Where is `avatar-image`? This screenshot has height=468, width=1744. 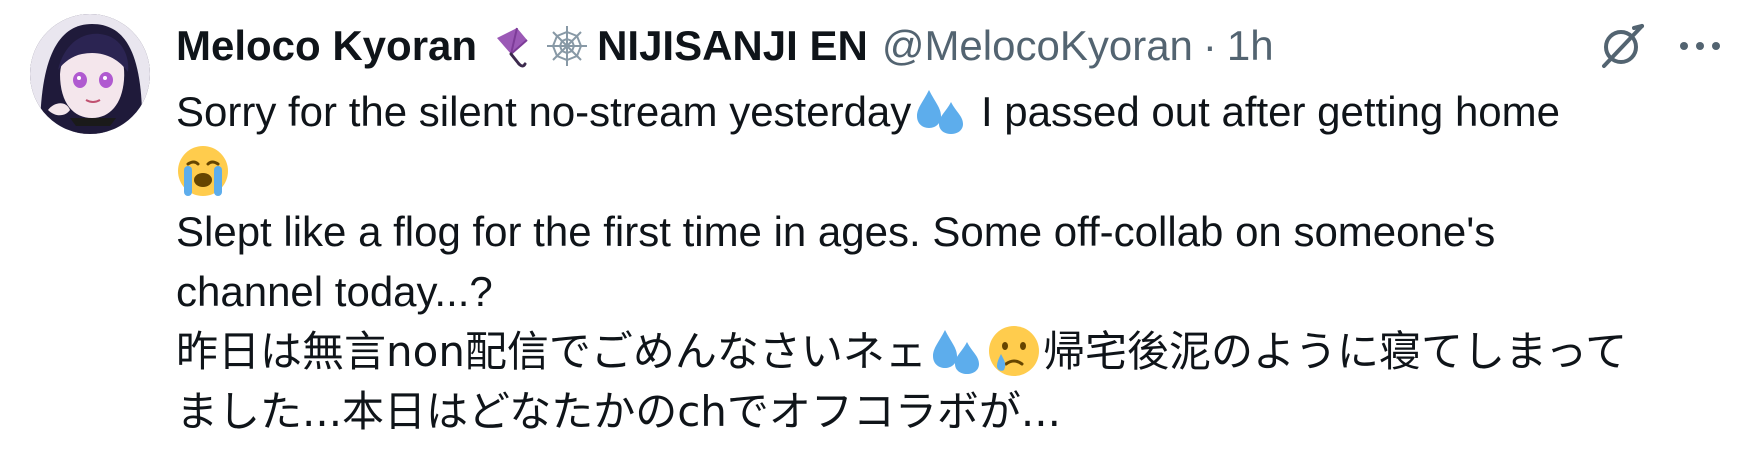
avatar-image is located at coordinates (90, 74).